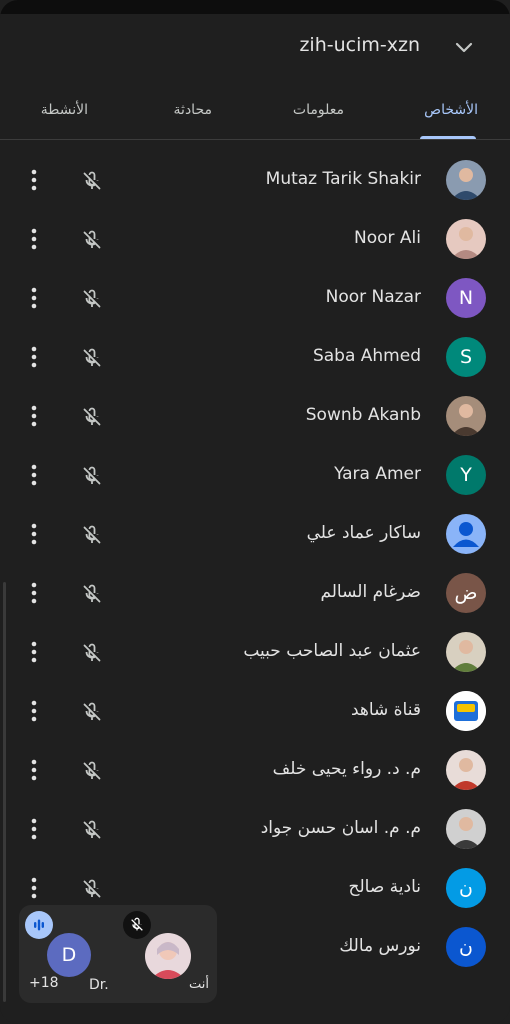  Describe the element at coordinates (44, 983) in the screenshot. I see `other-participants-count: +18` at that location.